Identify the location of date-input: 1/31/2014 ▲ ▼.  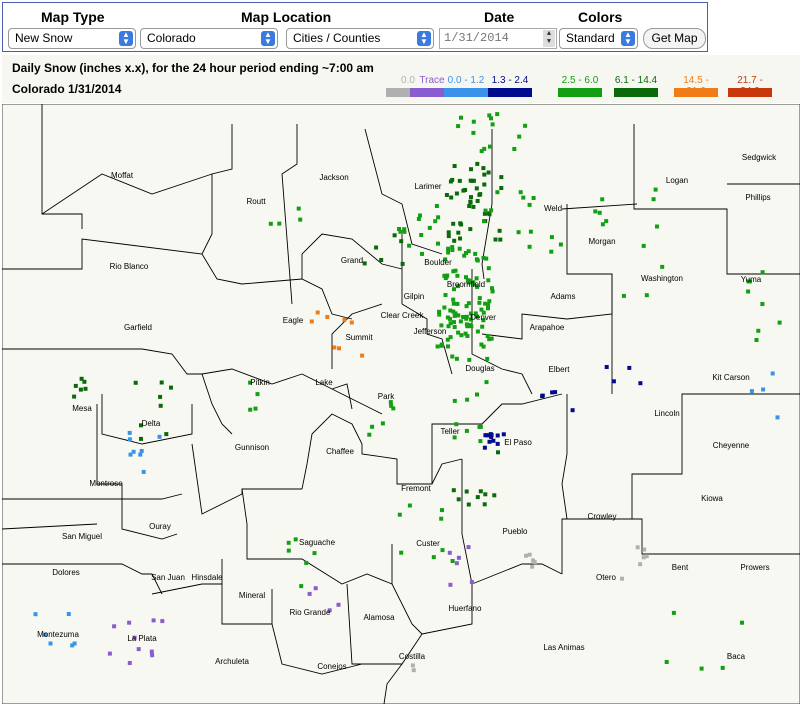
(498, 38).